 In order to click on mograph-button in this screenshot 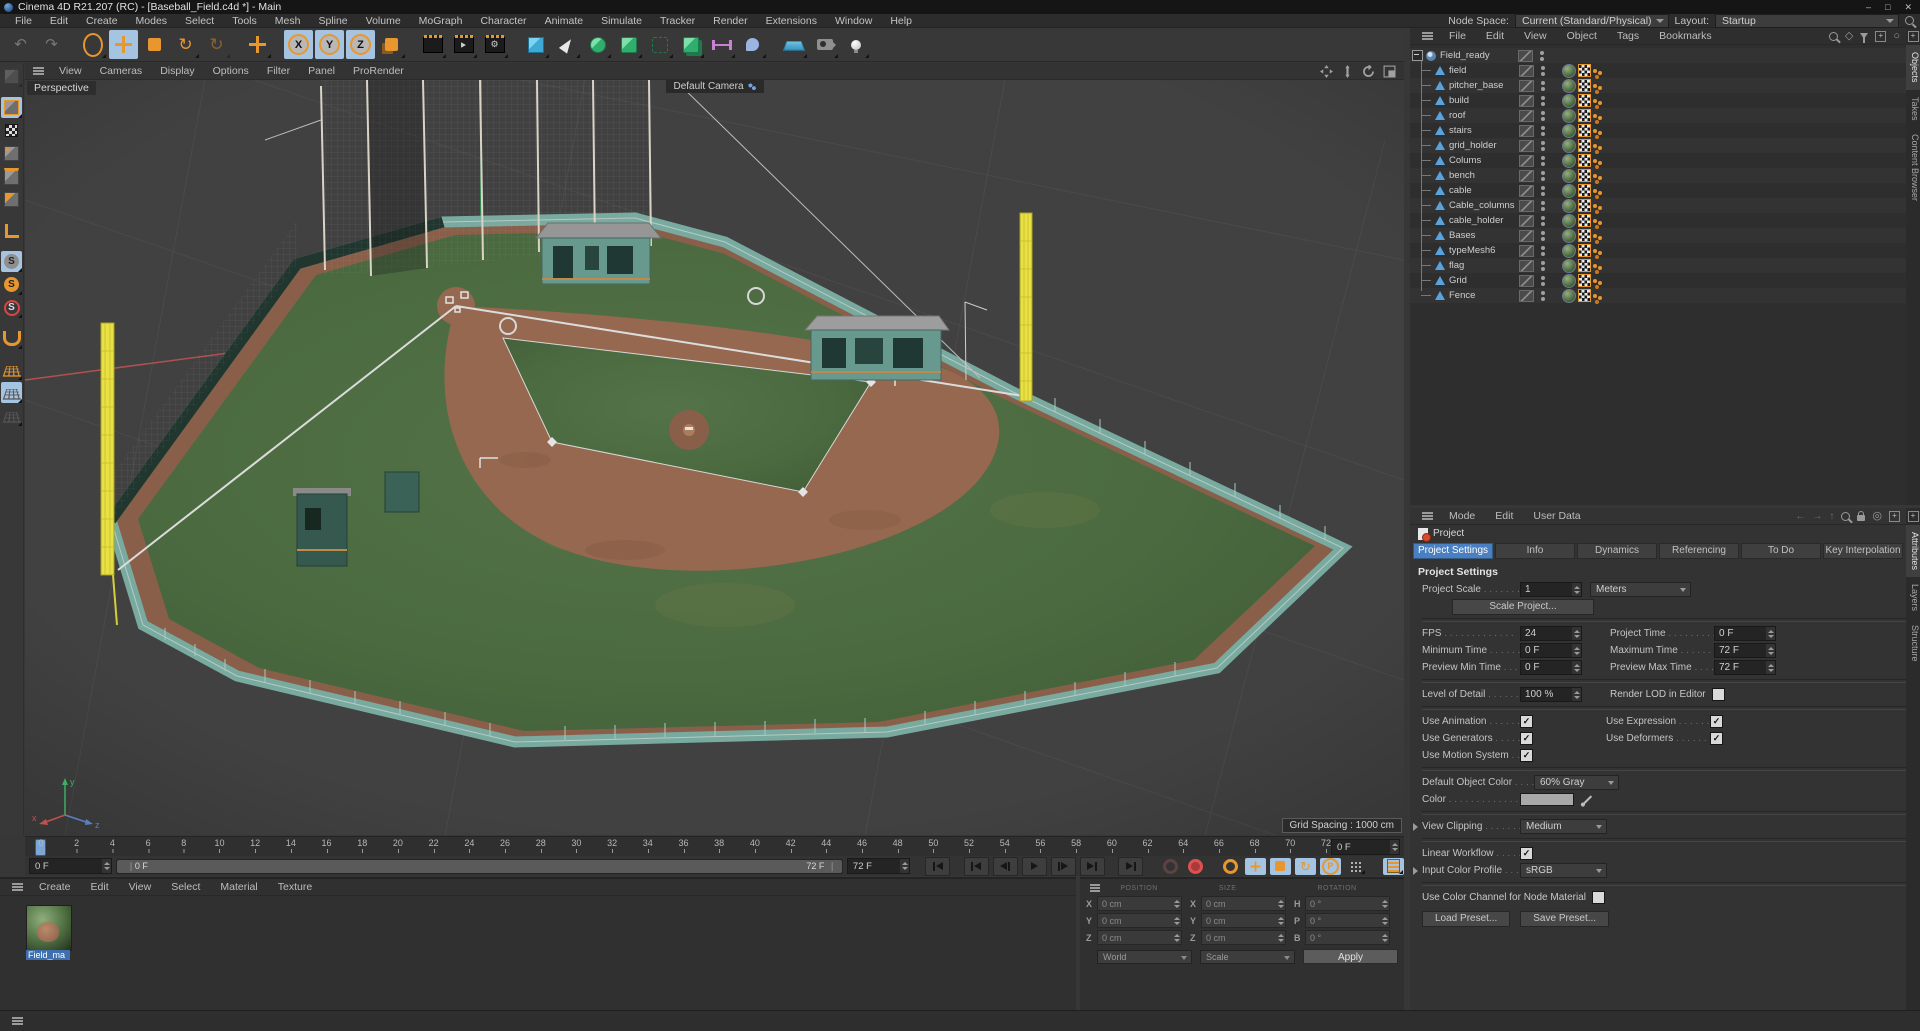, I will do `click(690, 44)`.